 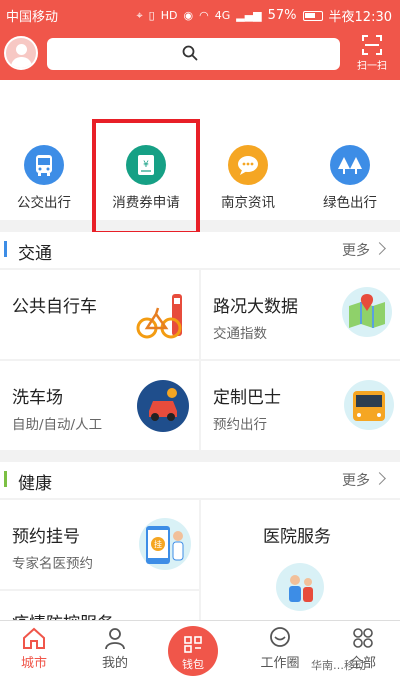 I want to click on traffic-title: 交通, so click(x=35, y=254).